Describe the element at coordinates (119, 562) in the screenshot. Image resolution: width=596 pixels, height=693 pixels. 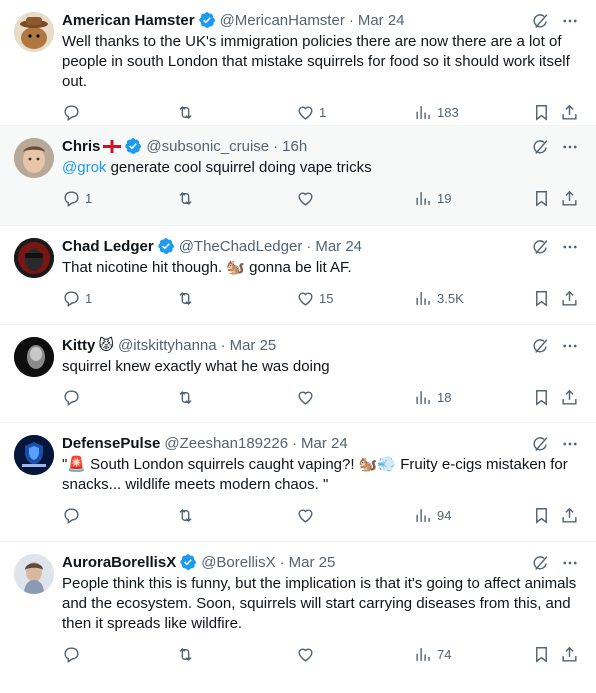
I see `display-name: AuroraBorellisX` at that location.